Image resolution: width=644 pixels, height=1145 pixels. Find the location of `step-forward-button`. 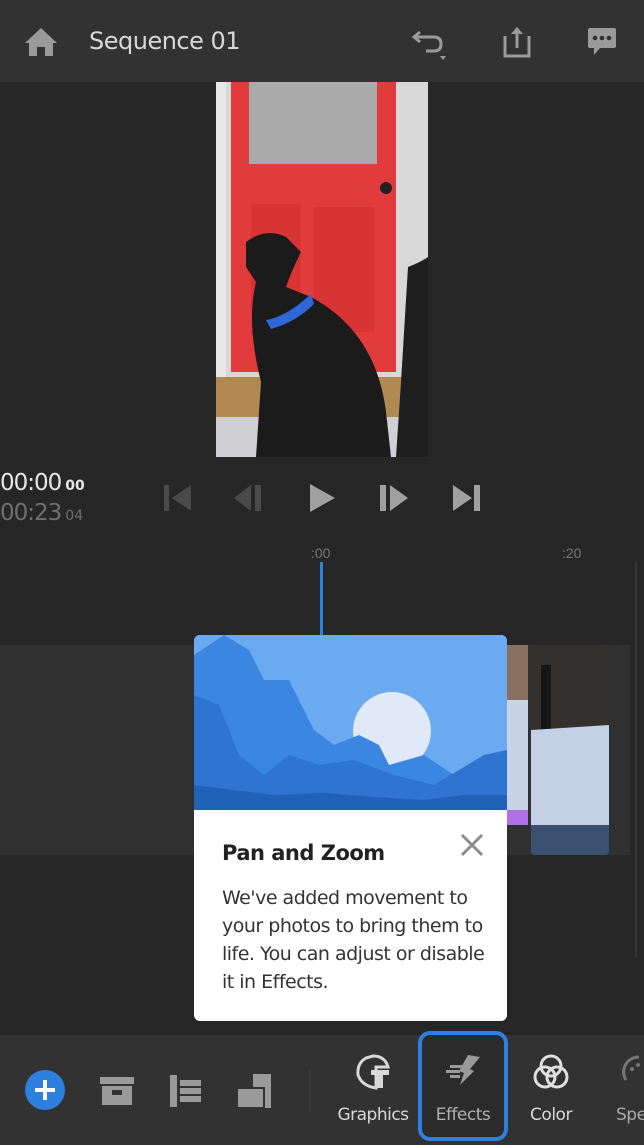

step-forward-button is located at coordinates (394, 498).